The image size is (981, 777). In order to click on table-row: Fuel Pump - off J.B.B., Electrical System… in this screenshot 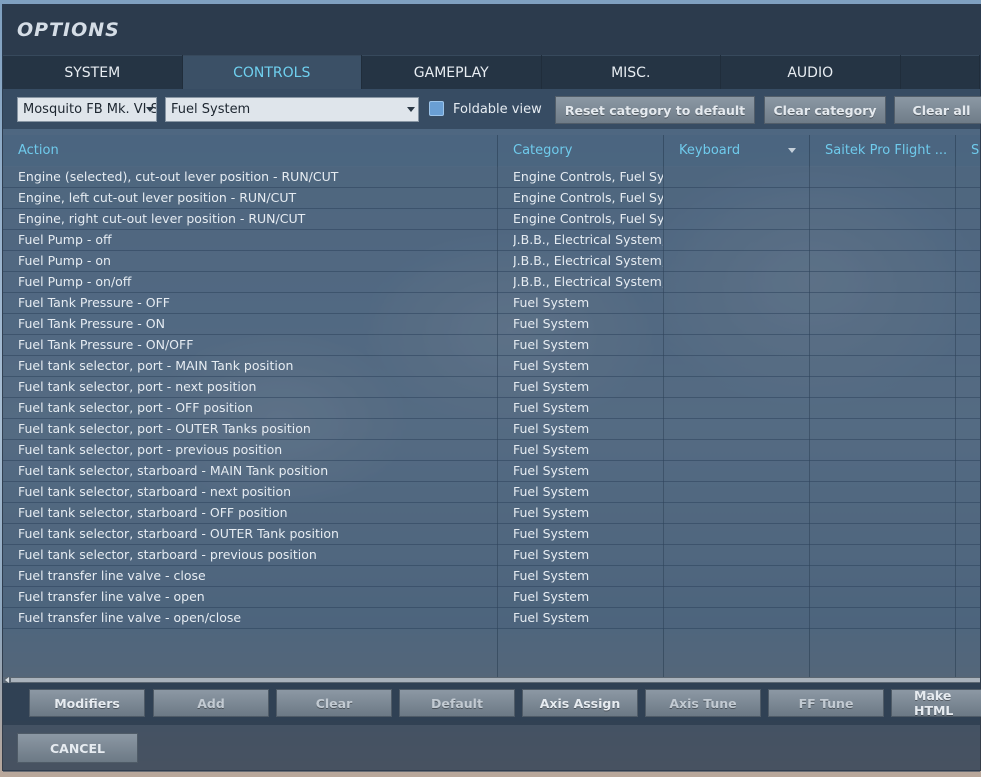, I will do `click(491, 240)`.